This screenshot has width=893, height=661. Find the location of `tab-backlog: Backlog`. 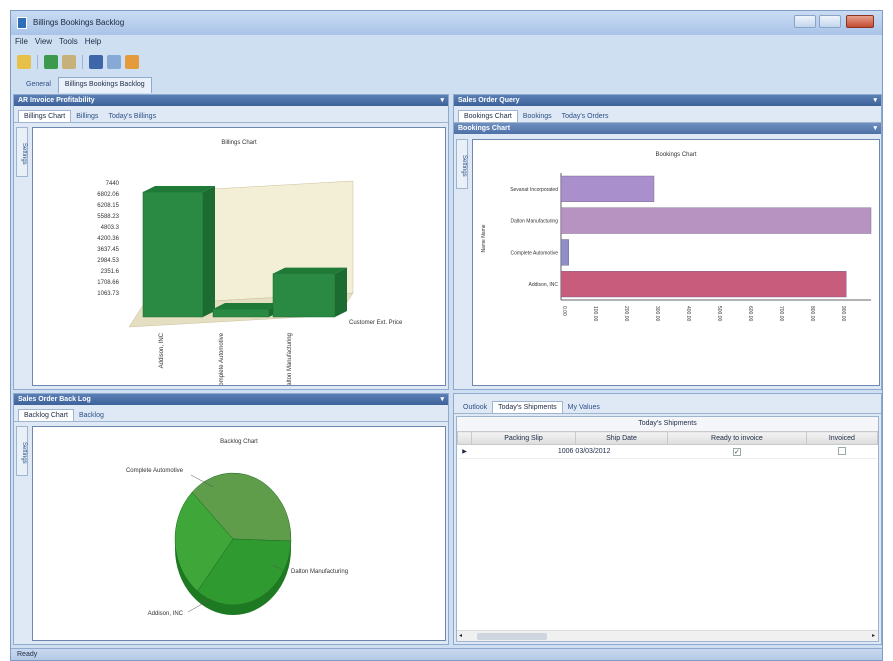

tab-backlog: Backlog is located at coordinates (91, 415).